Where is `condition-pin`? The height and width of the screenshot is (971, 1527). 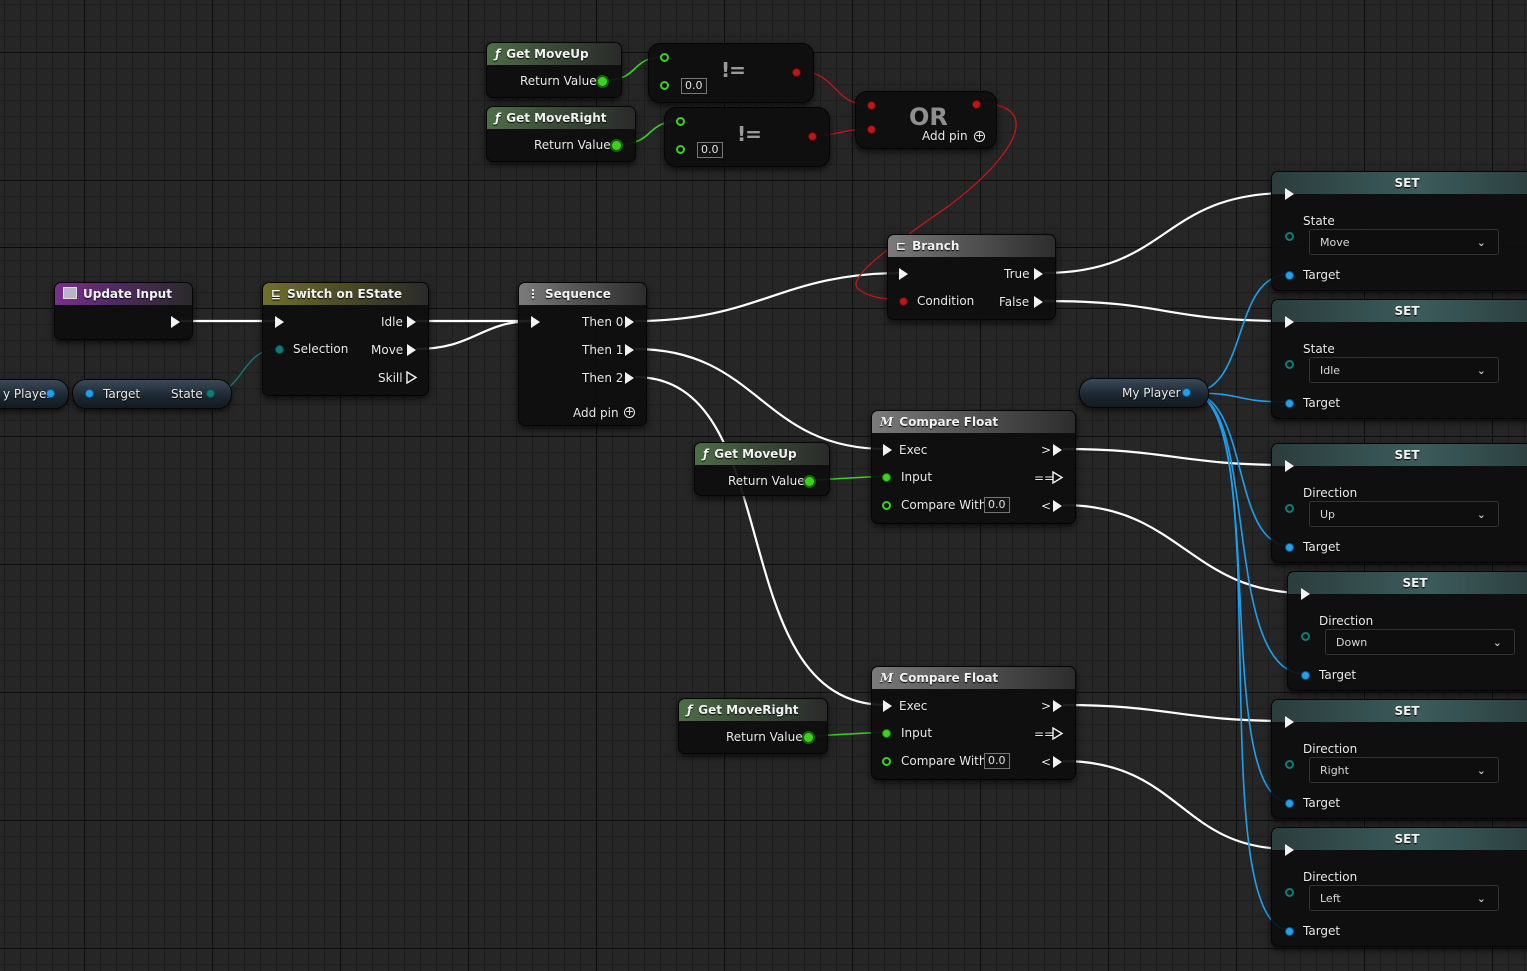 condition-pin is located at coordinates (903, 301).